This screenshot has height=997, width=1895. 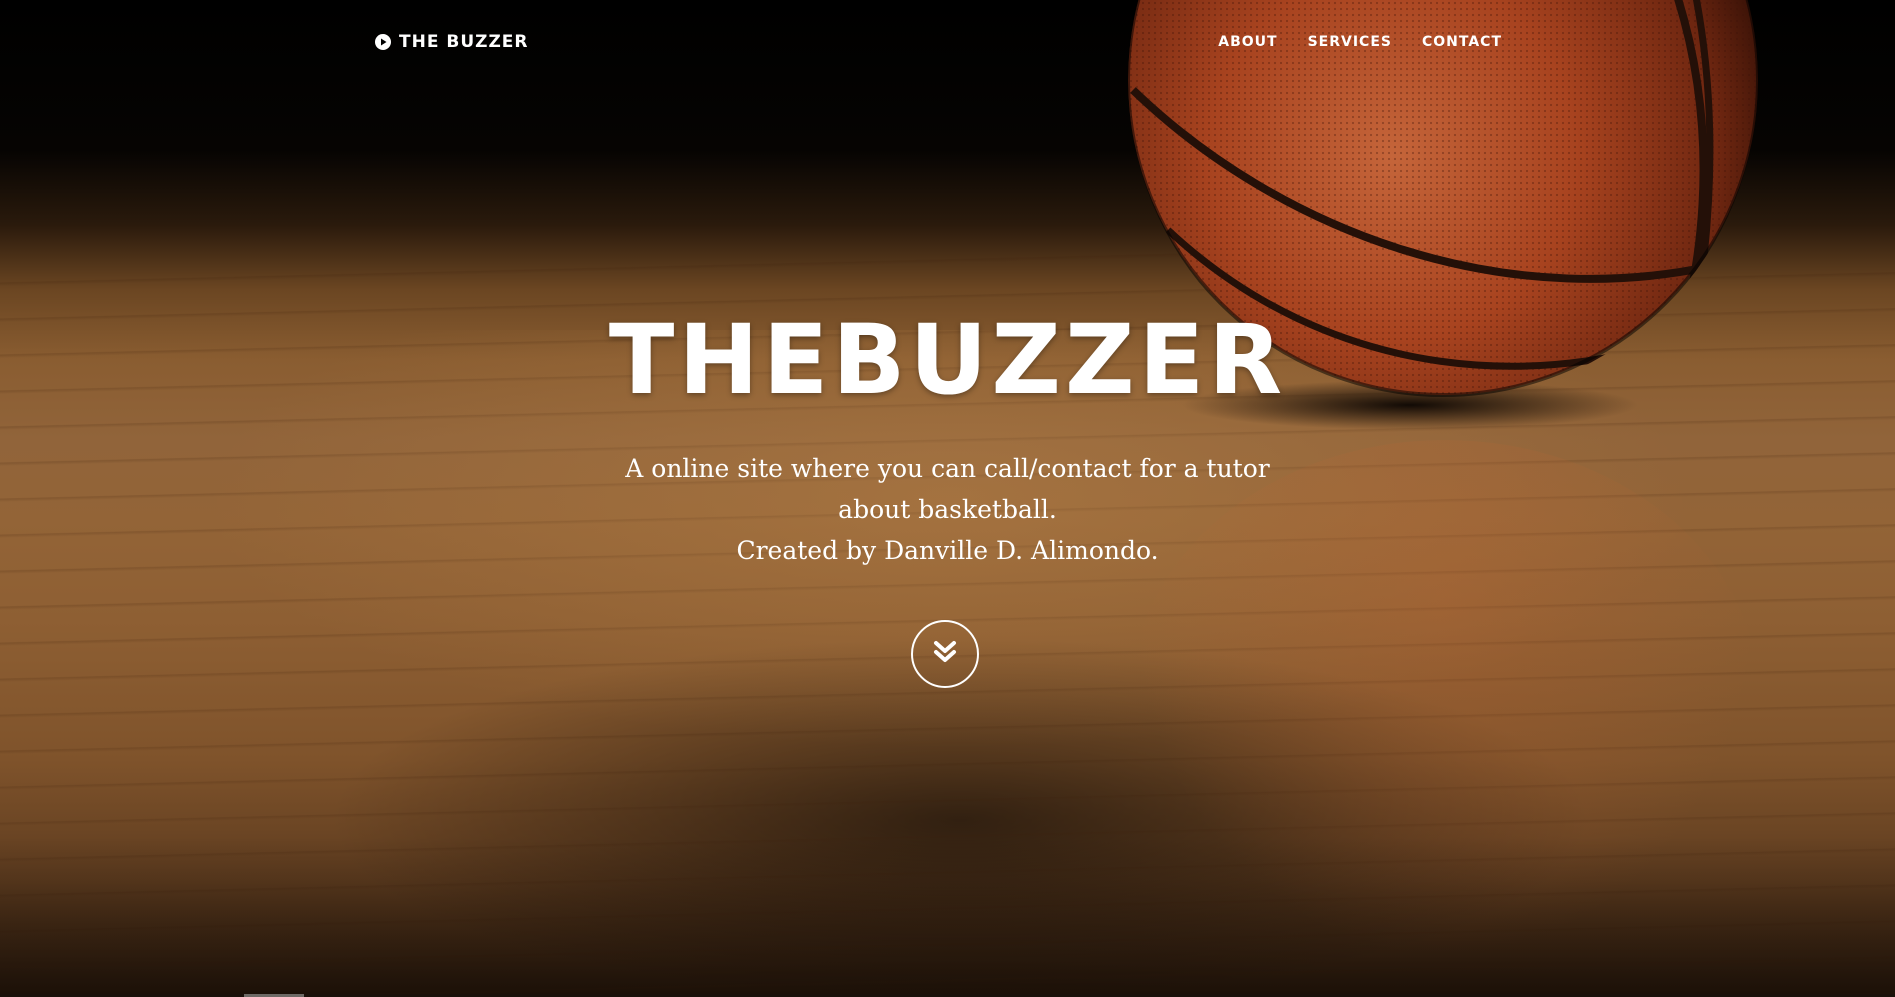 What do you see at coordinates (947, 360) in the screenshot?
I see `page-title: THEBUZZER` at bounding box center [947, 360].